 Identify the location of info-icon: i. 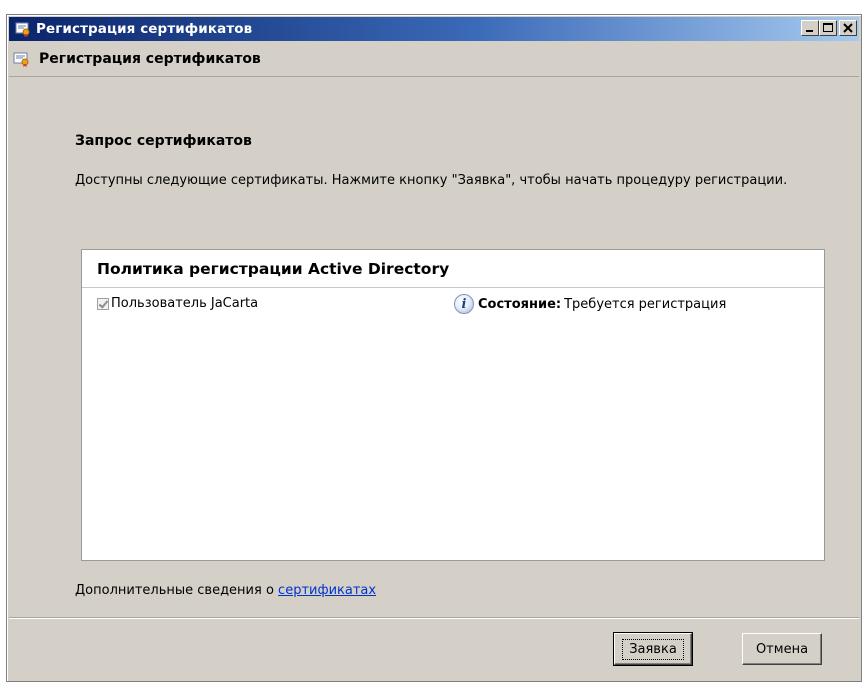
(464, 304).